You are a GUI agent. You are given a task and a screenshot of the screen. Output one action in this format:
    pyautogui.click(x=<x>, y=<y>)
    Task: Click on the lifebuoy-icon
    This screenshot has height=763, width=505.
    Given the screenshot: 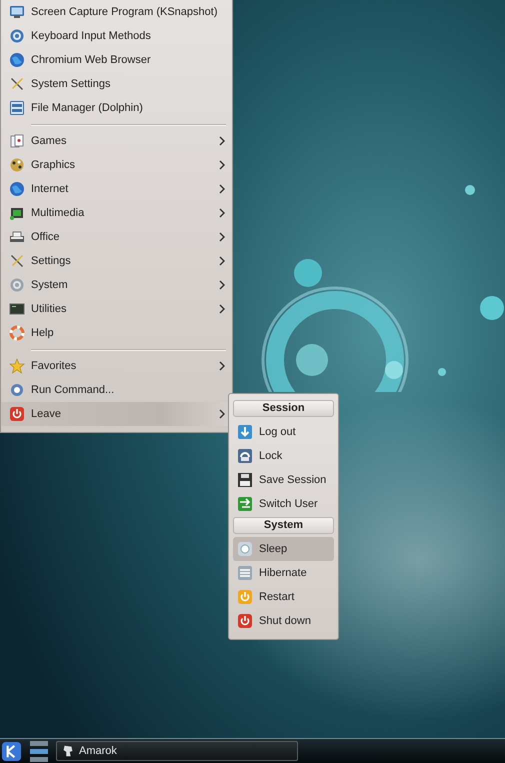 What is the action you would take?
    pyautogui.click(x=17, y=333)
    